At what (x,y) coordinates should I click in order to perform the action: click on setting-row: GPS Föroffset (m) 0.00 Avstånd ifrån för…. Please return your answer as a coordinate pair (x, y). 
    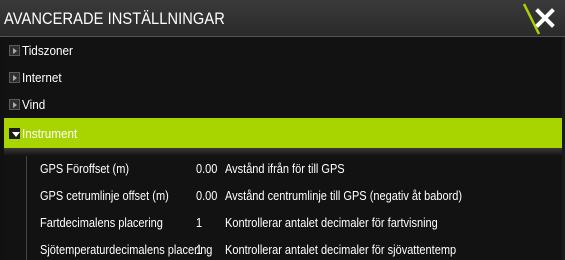
    Looking at the image, I should click on (284, 169).